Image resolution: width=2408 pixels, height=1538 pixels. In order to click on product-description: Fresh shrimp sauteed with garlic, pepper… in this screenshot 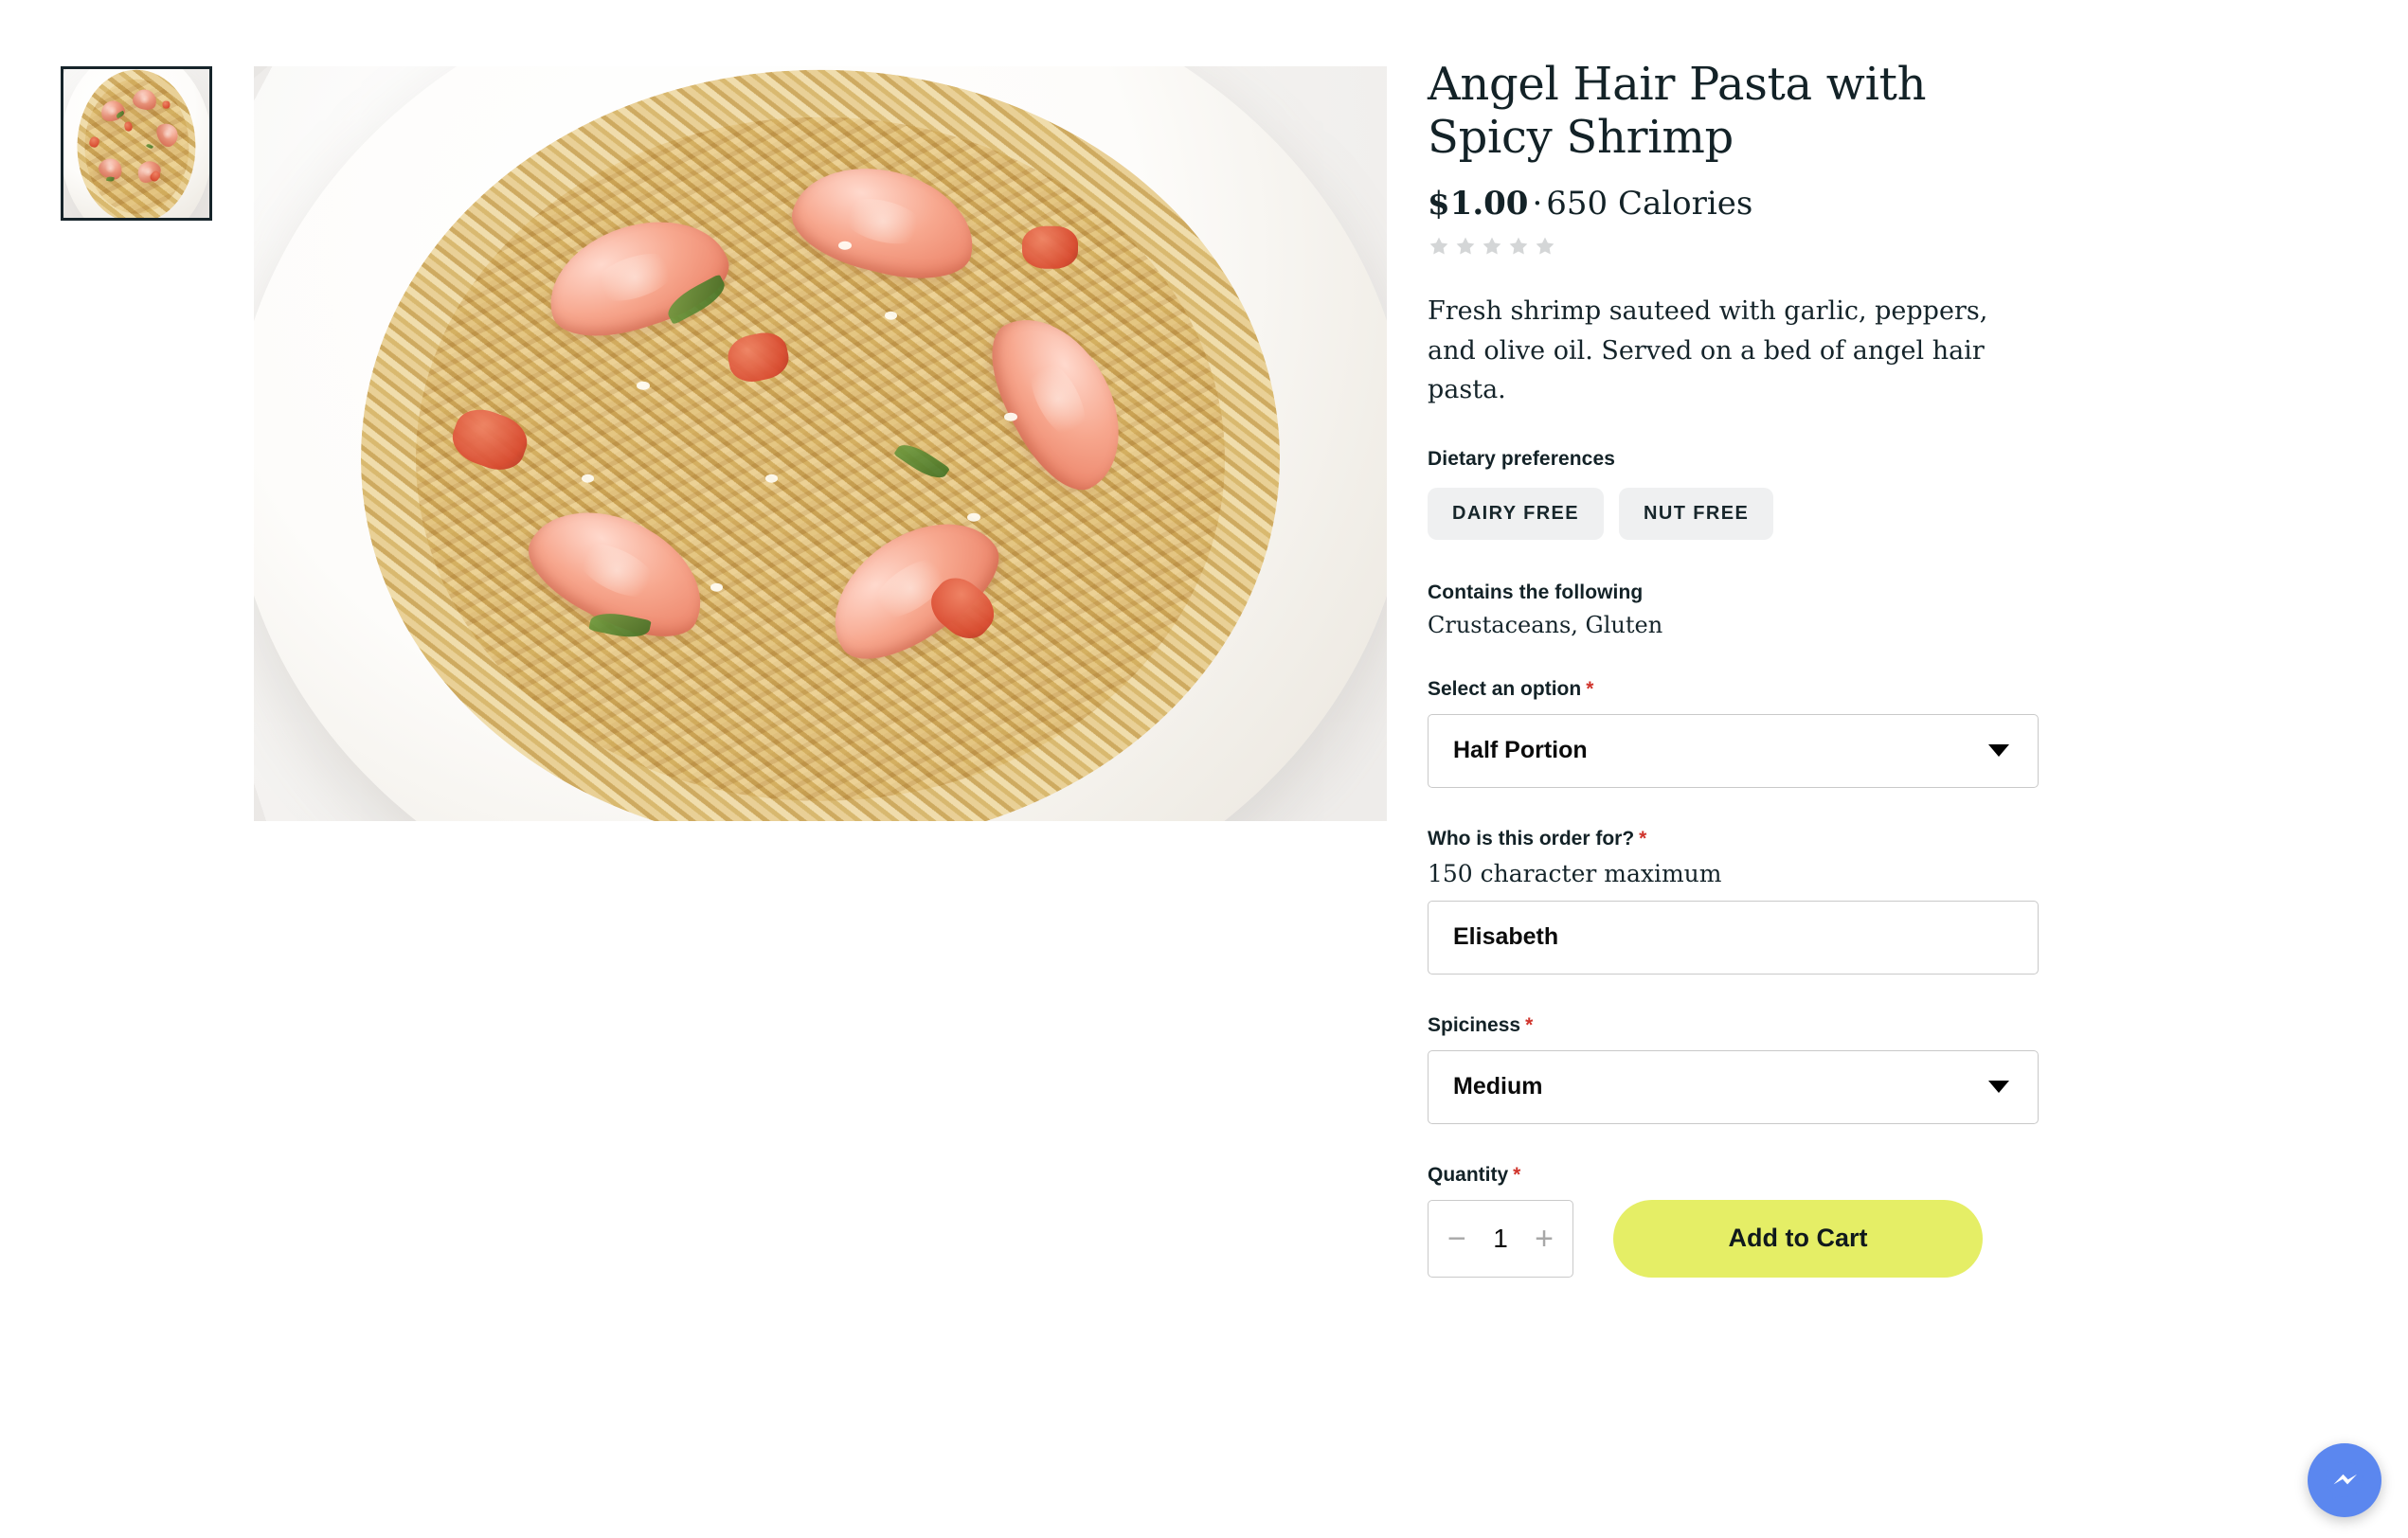, I will do `click(1708, 351)`.